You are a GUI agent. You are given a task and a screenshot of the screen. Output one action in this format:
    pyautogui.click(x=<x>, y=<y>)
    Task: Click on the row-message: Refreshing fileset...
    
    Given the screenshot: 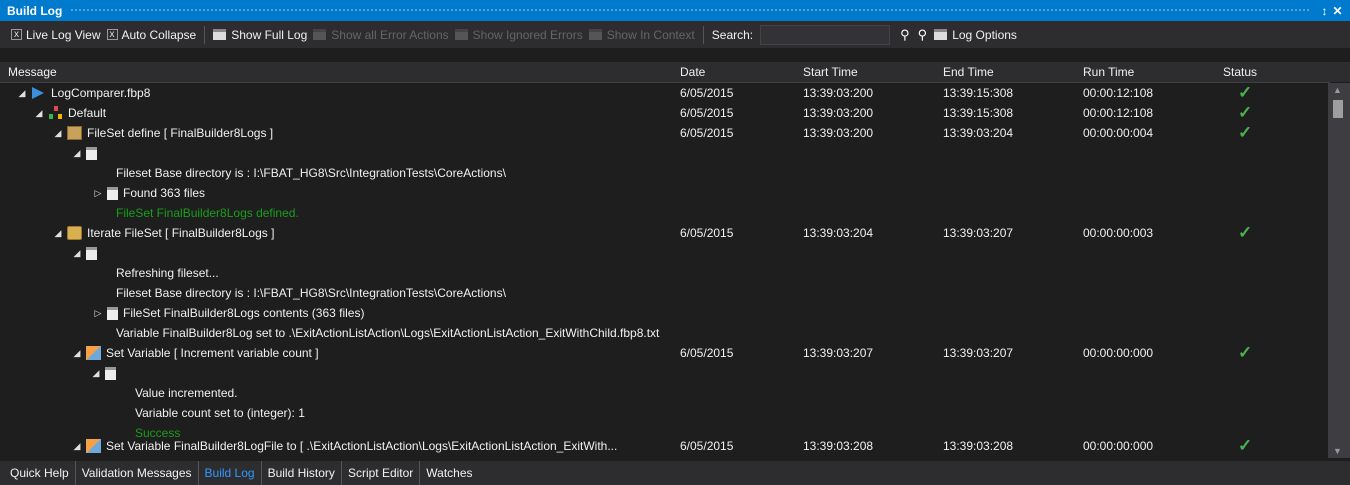 What is the action you would take?
    pyautogui.click(x=167, y=273)
    